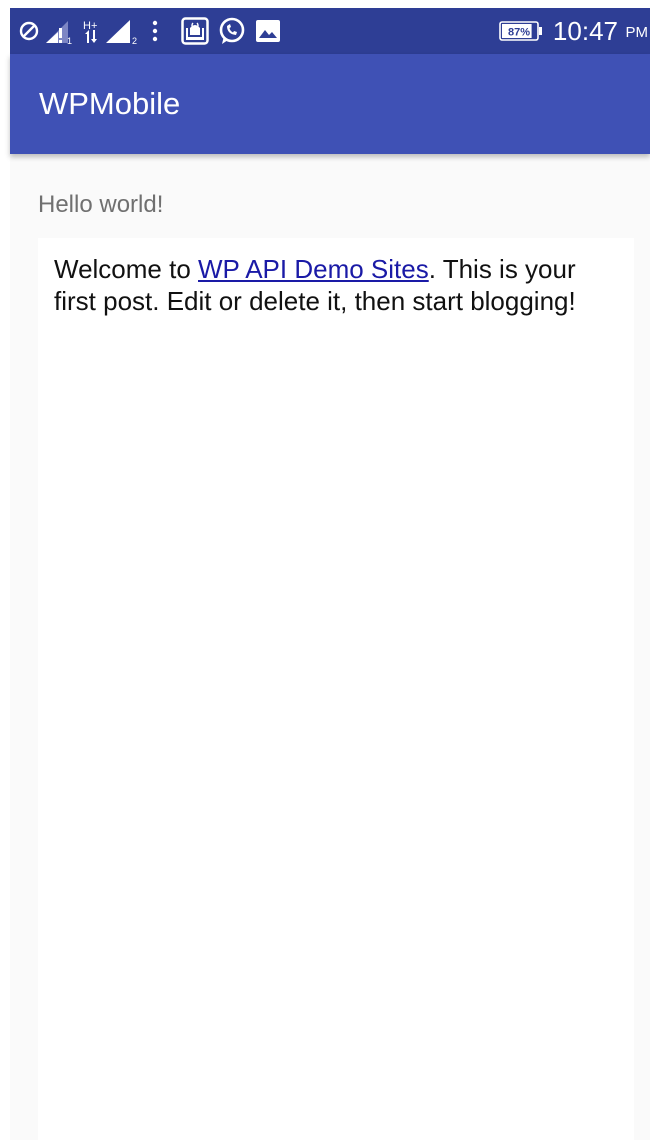  What do you see at coordinates (121, 32) in the screenshot?
I see `signal-sim2-icon: 2` at bounding box center [121, 32].